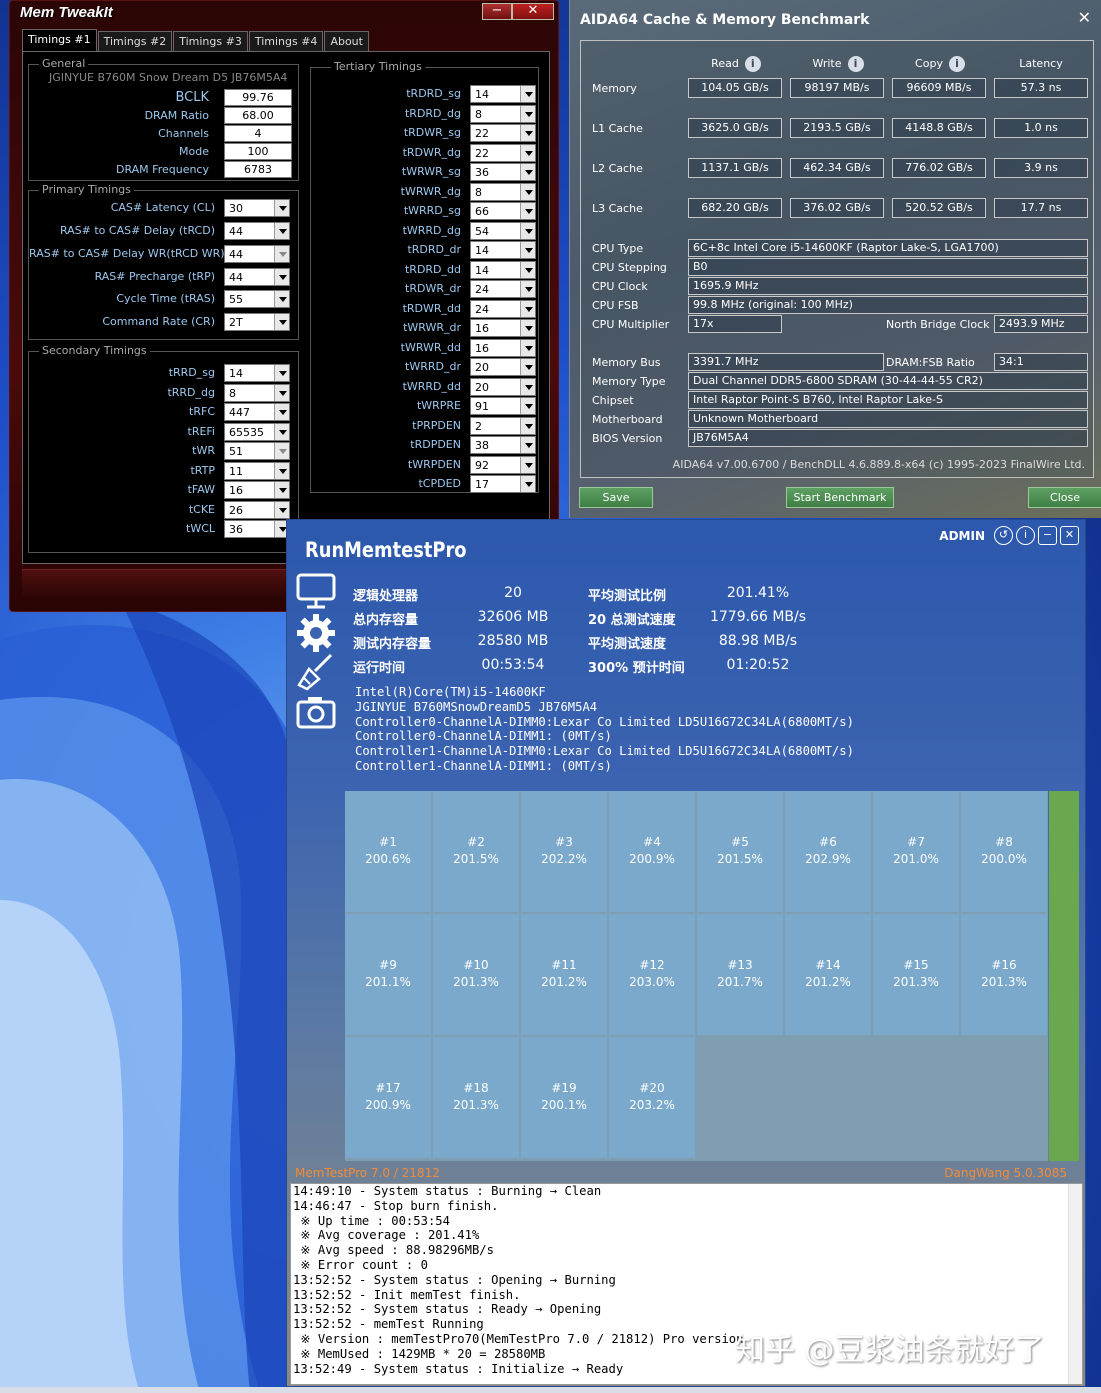  What do you see at coordinates (503, 445) in the screenshot?
I see `trdpden-dropdown: 38` at bounding box center [503, 445].